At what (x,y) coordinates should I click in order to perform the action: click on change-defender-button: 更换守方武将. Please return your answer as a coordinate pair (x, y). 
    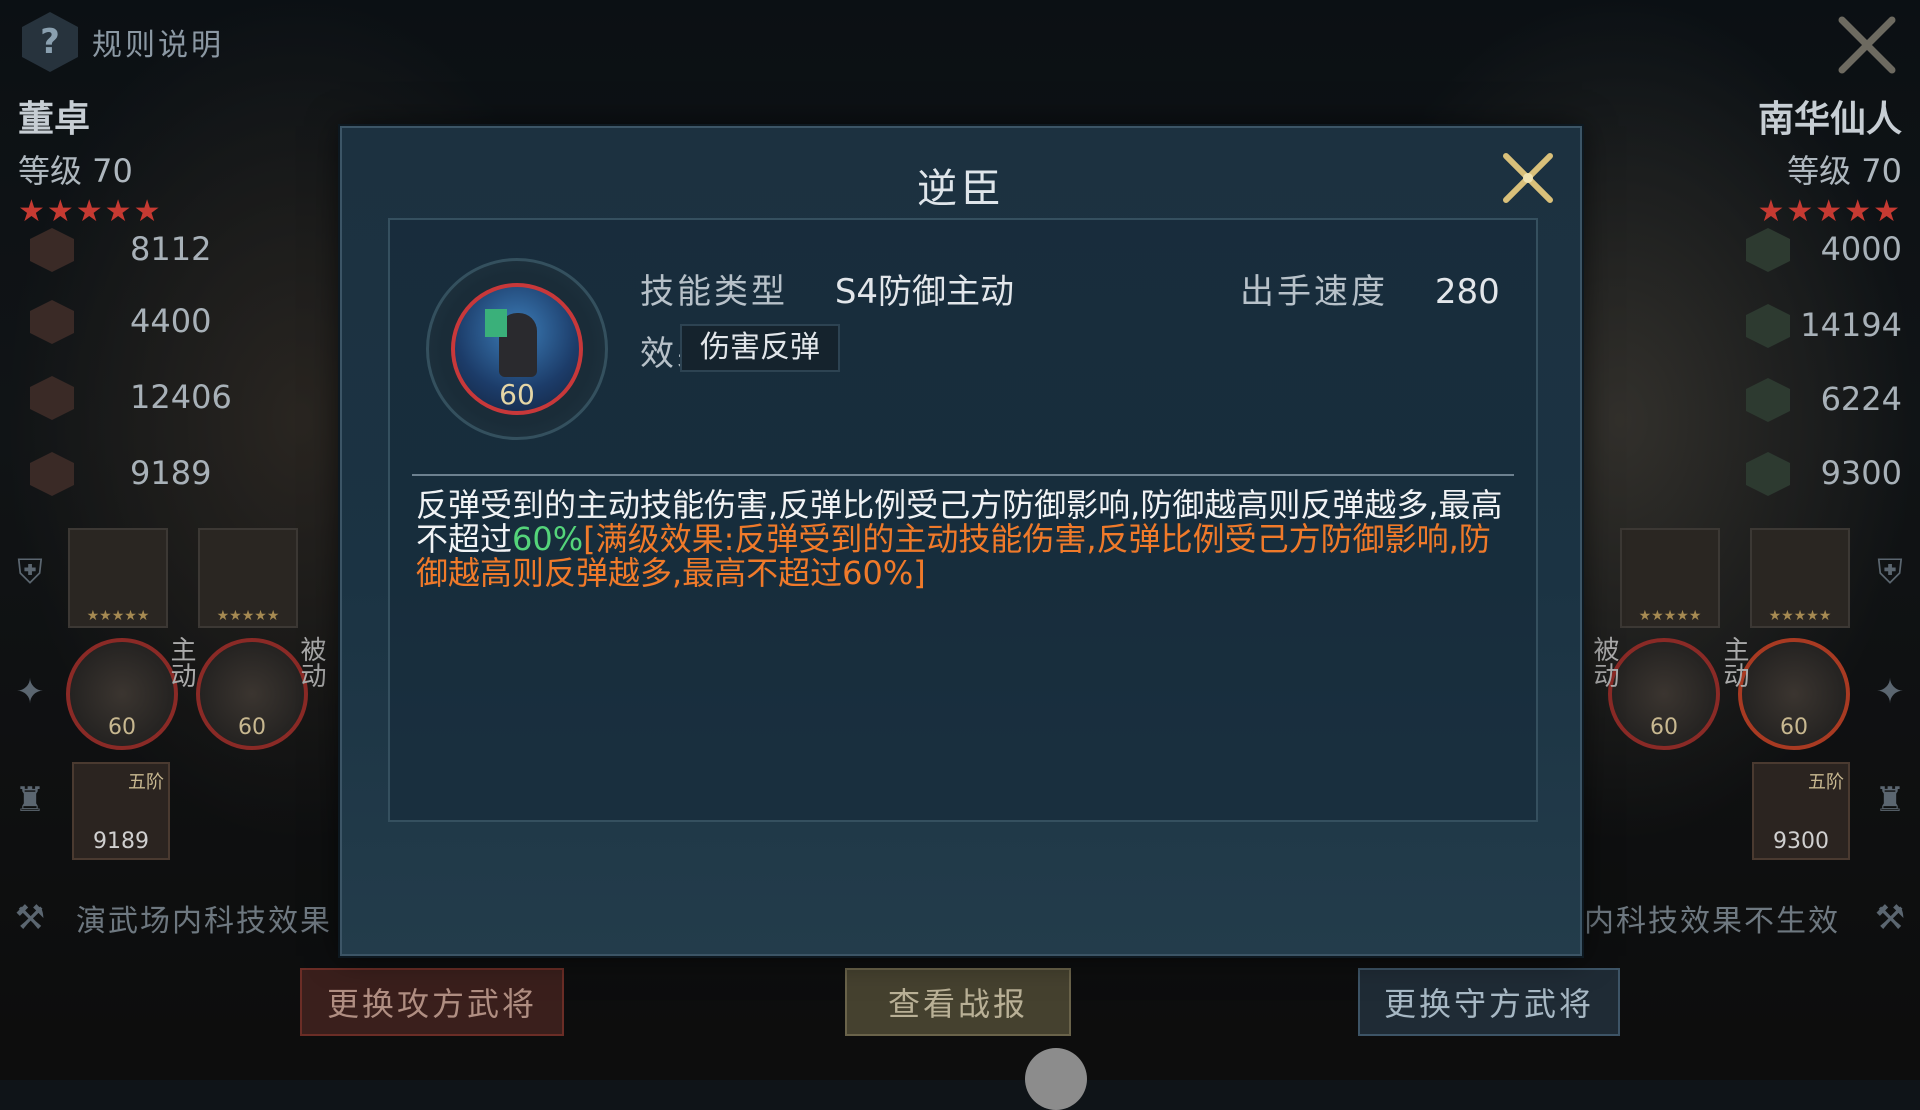
    Looking at the image, I should click on (1489, 1002).